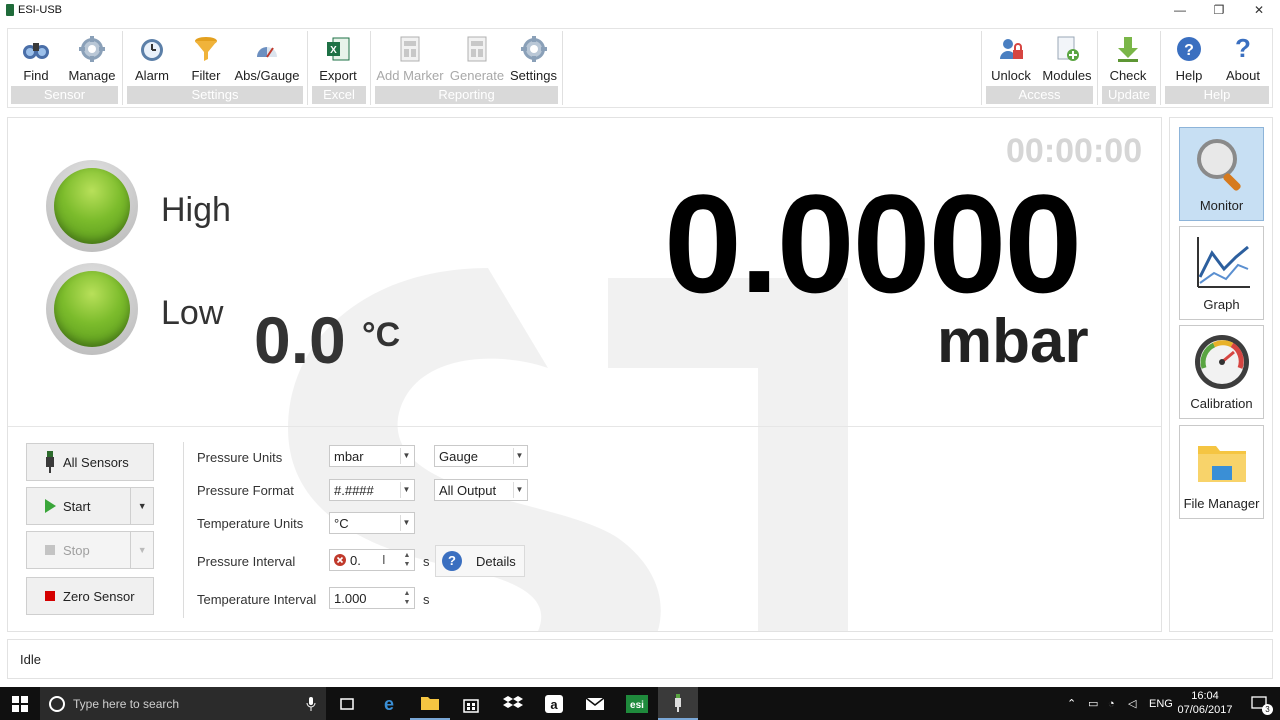  I want to click on all-sensors-label: All Sensors, so click(96, 462).